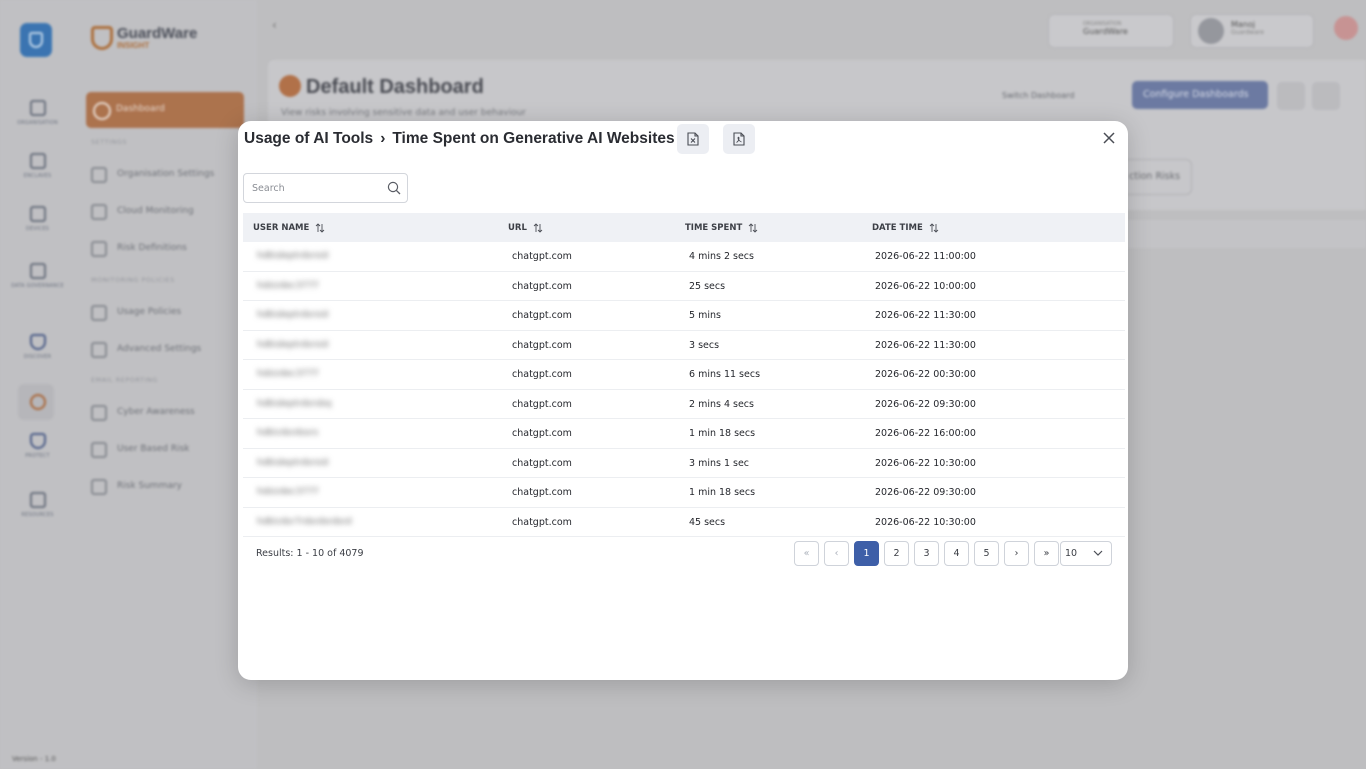 The image size is (1366, 769). Describe the element at coordinates (719, 463) in the screenshot. I see `cell-time-spent: 3 mins 1 sec` at that location.